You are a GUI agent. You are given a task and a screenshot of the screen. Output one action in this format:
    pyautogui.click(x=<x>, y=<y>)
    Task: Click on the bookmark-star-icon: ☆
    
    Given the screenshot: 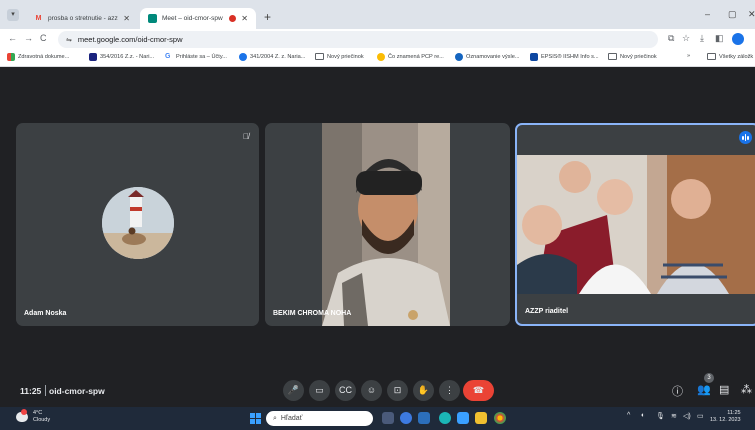 What is the action you would take?
    pyautogui.click(x=686, y=38)
    